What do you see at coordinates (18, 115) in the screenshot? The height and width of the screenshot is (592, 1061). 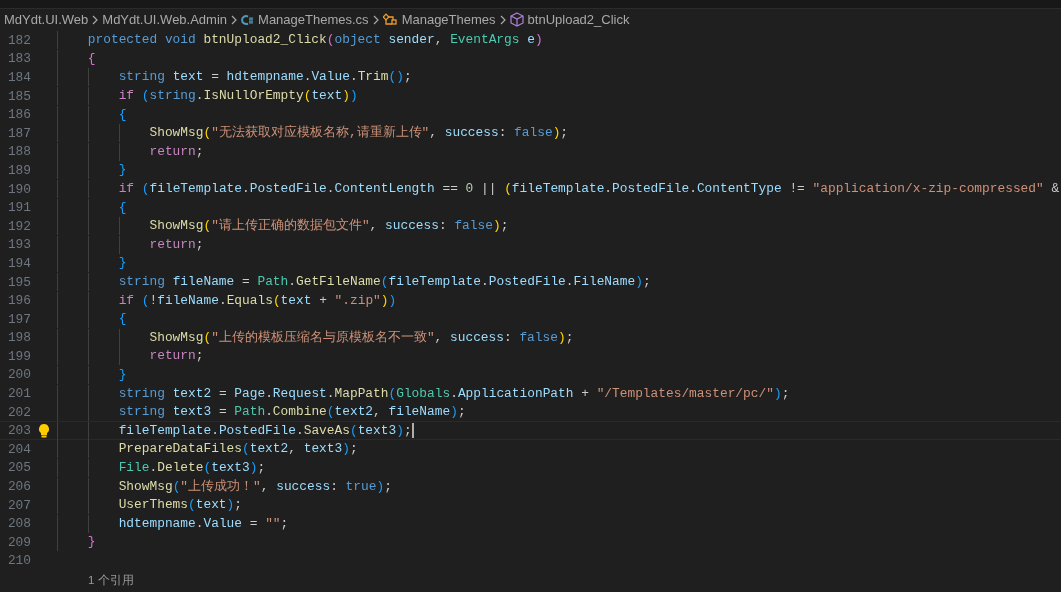 I see `line-number: 186` at bounding box center [18, 115].